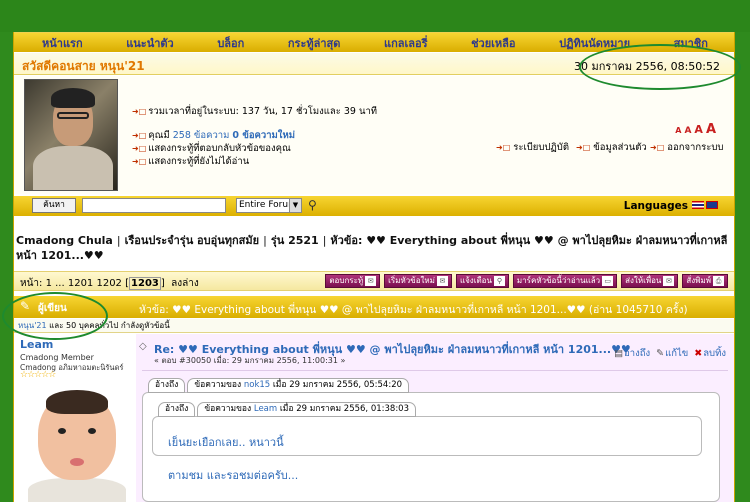 The width and height of the screenshot is (750, 502). I want to click on viewers-rest: และ 50 บุคคลทั่วไป กำลังดูหัวข้อนี้, so click(109, 325).